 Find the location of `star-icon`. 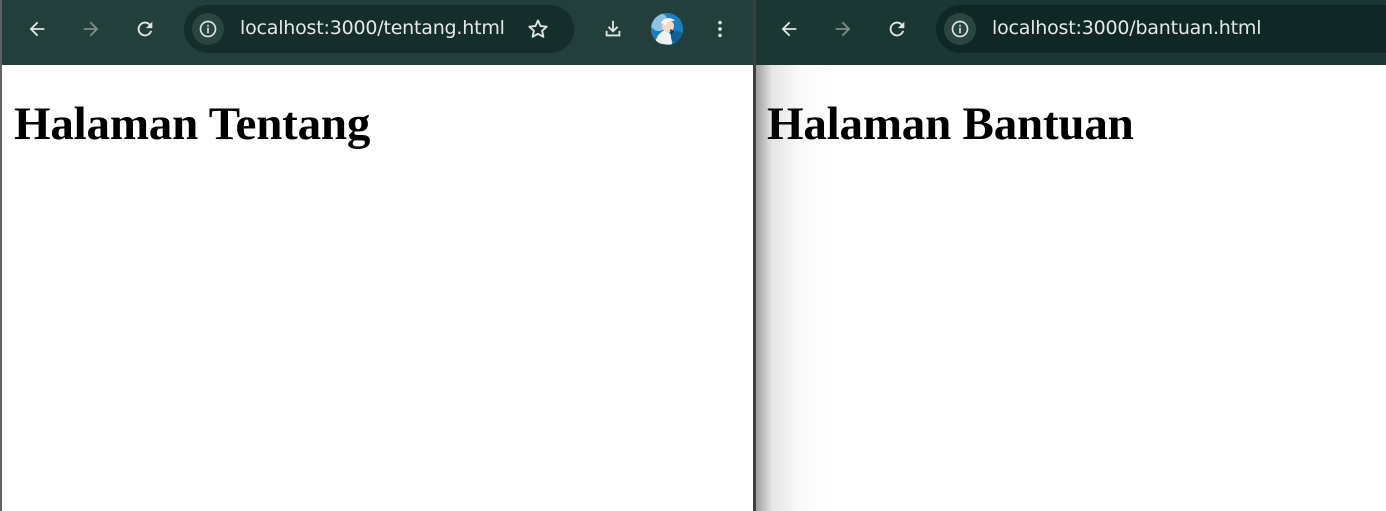

star-icon is located at coordinates (538, 28).